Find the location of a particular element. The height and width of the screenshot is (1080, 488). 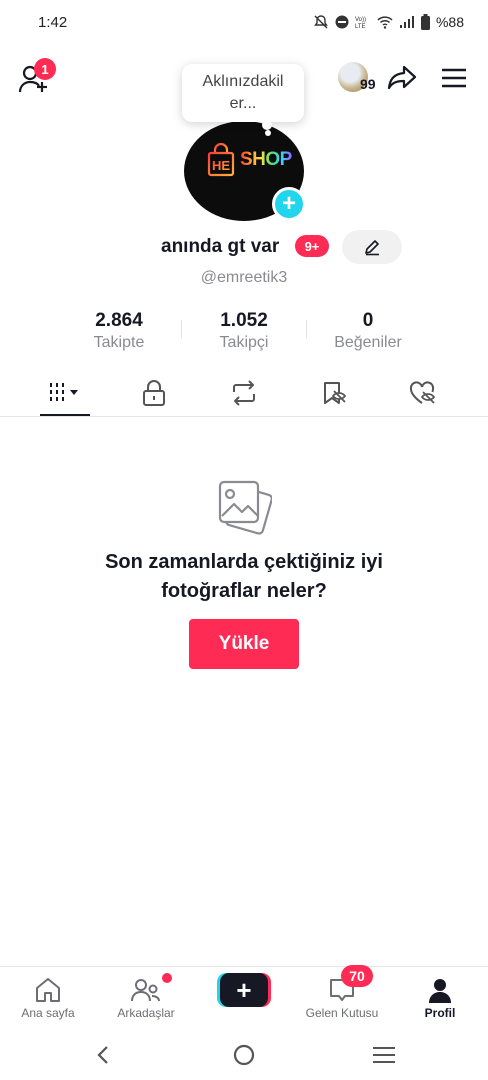

wifi-icon is located at coordinates (385, 22).